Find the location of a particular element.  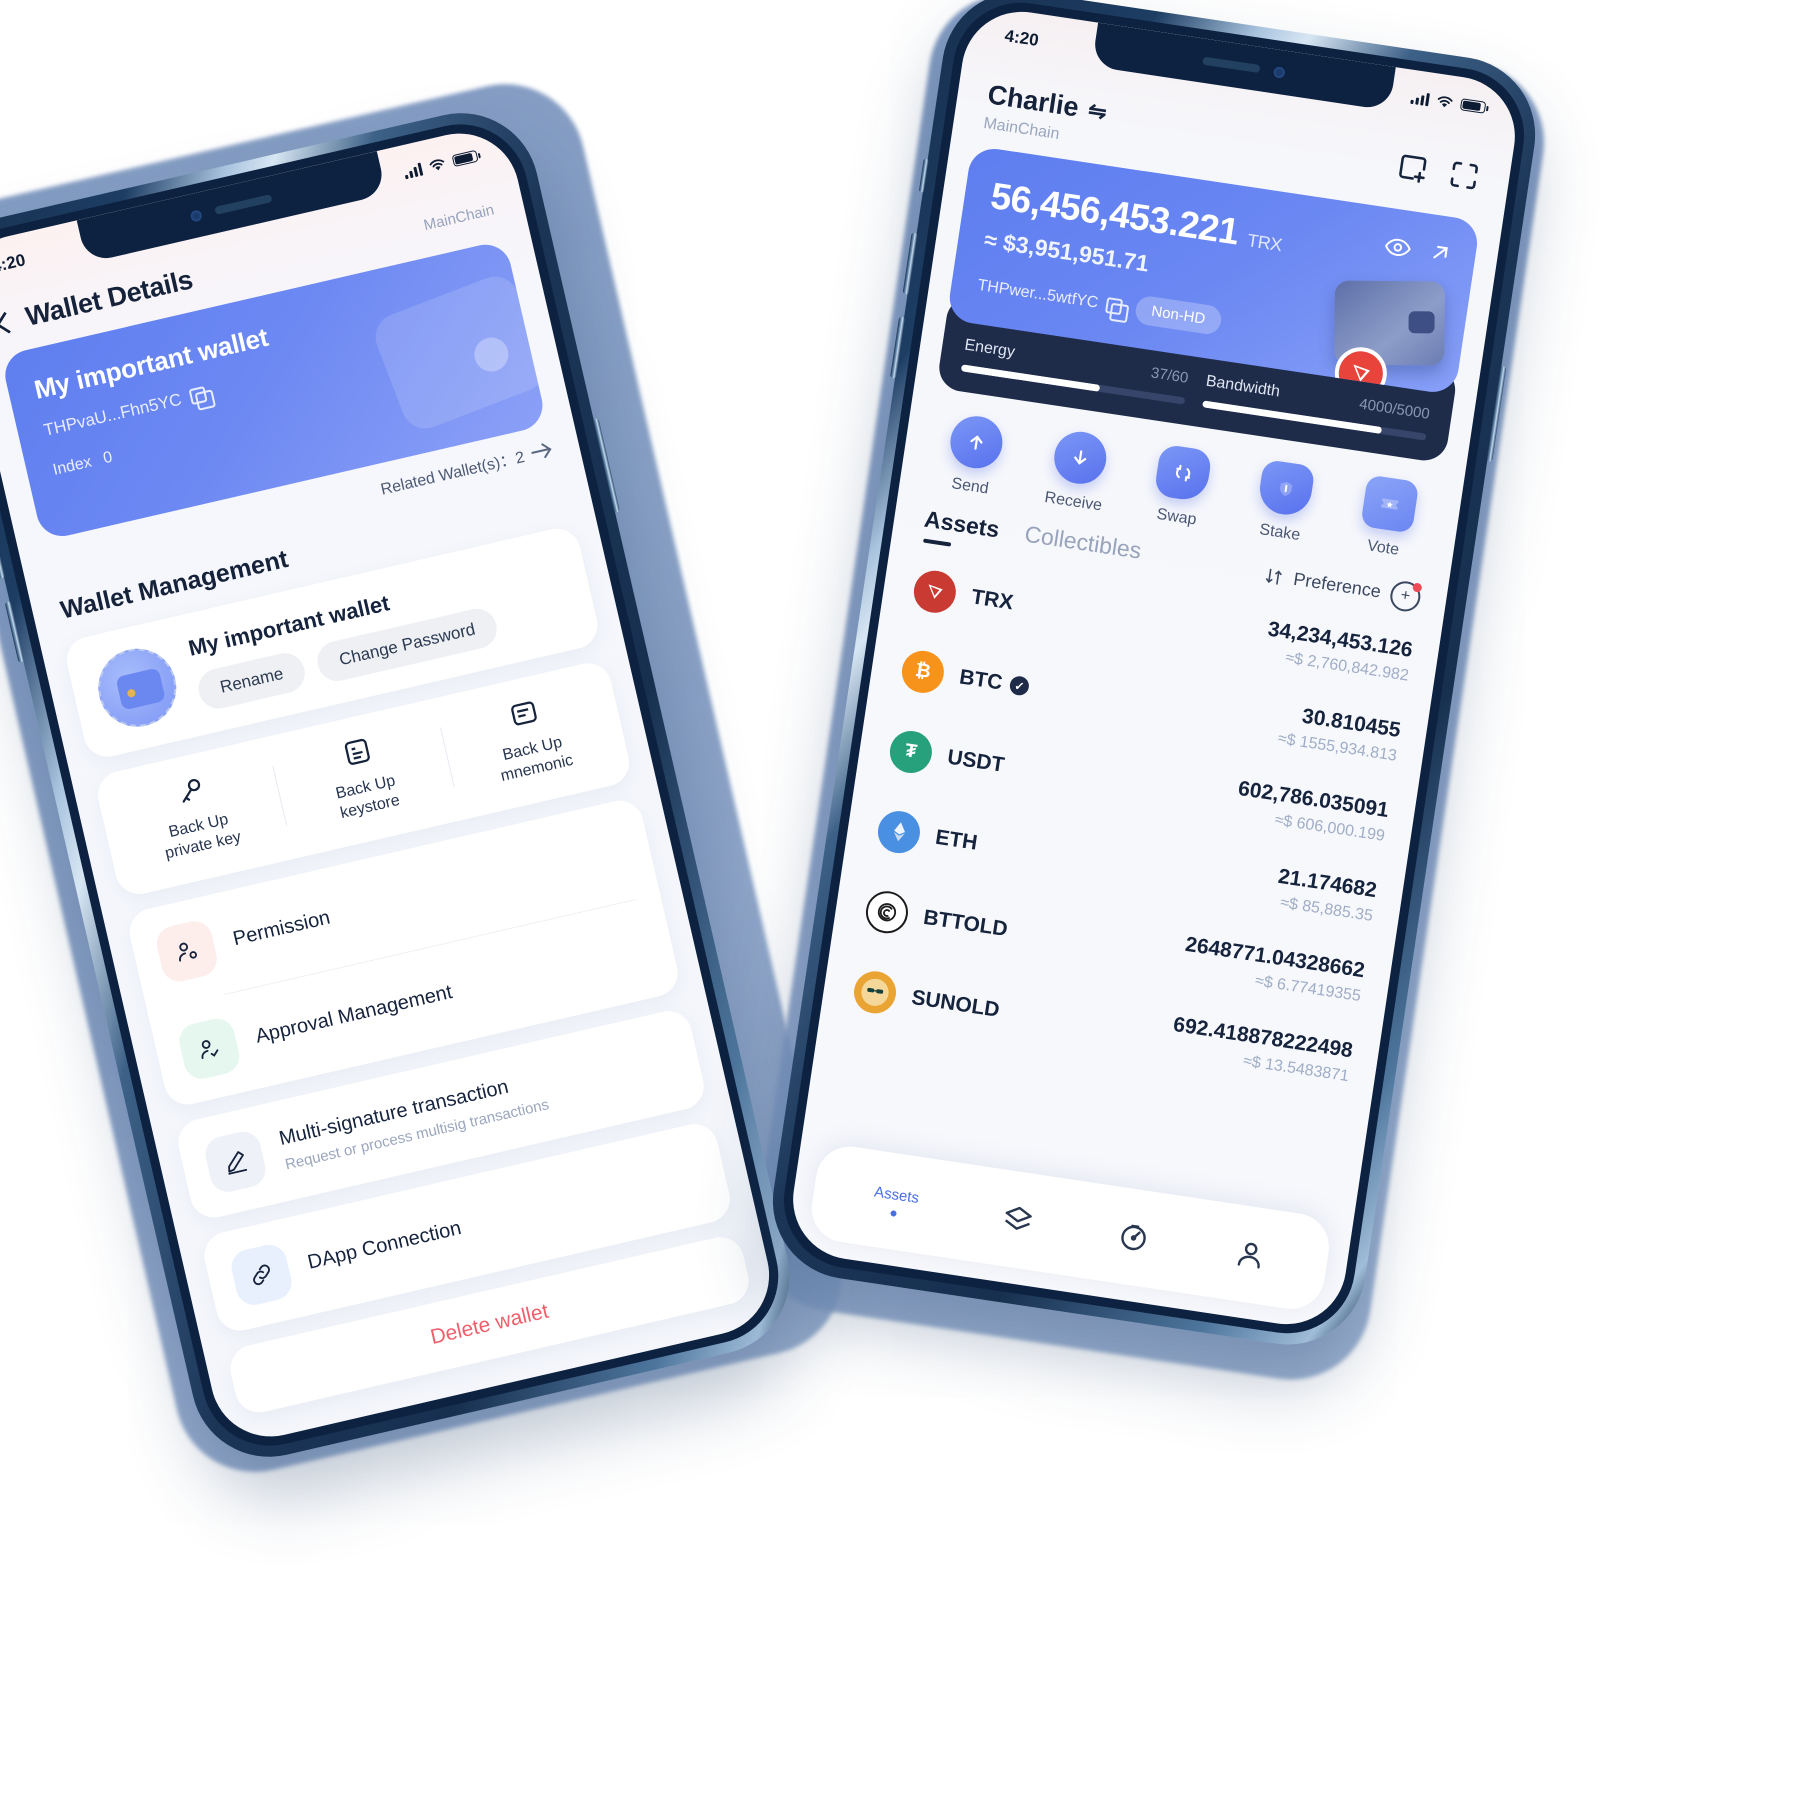

battery-icon is located at coordinates (465, 158).